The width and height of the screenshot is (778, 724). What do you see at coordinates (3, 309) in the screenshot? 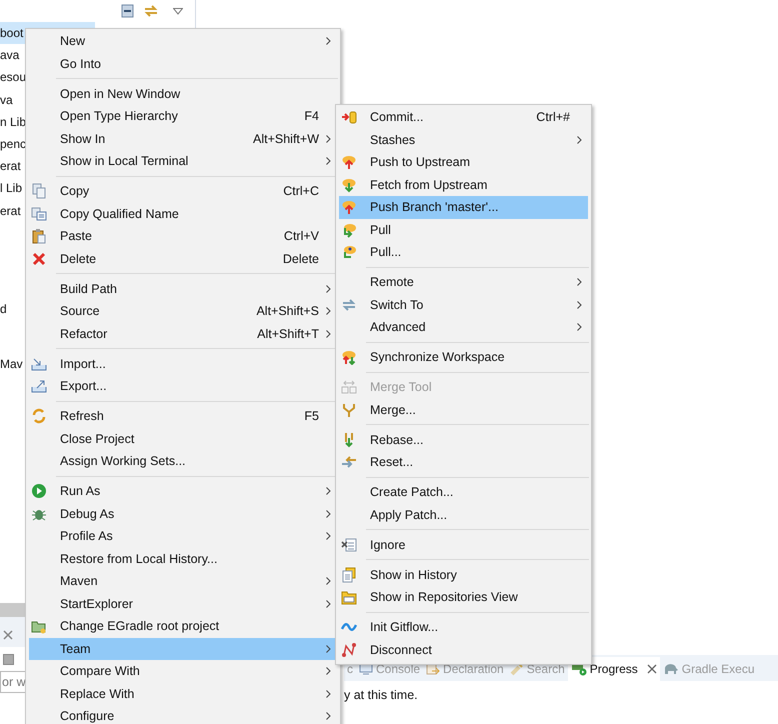
I see `tree-item: d` at bounding box center [3, 309].